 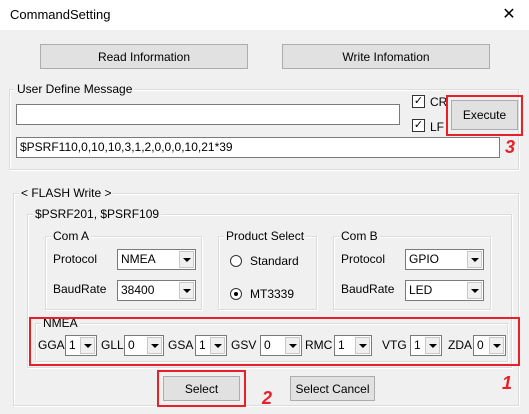 I want to click on com-b-protocol-value: GPIO, so click(x=424, y=259).